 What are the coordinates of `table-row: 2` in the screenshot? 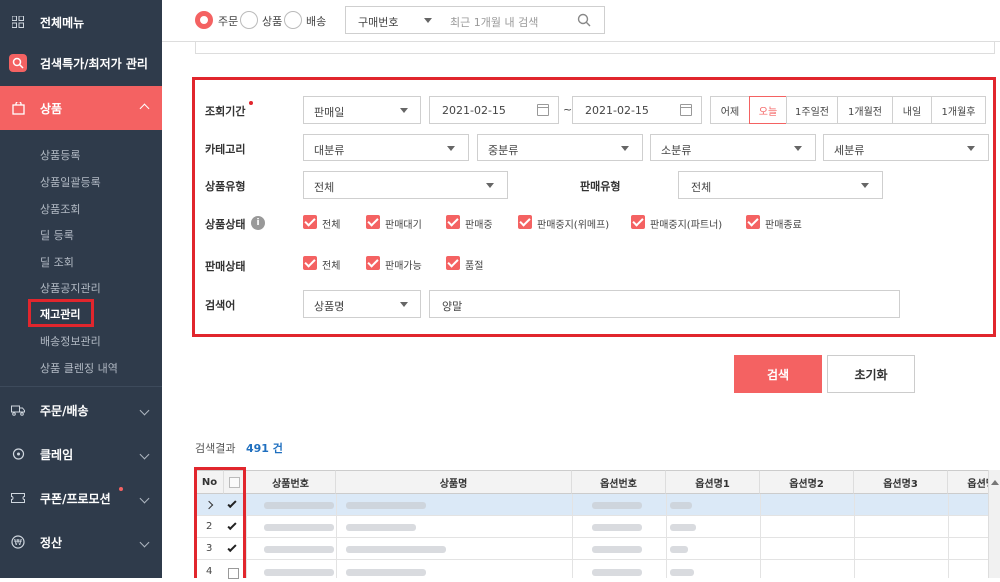 It's located at (598, 527).